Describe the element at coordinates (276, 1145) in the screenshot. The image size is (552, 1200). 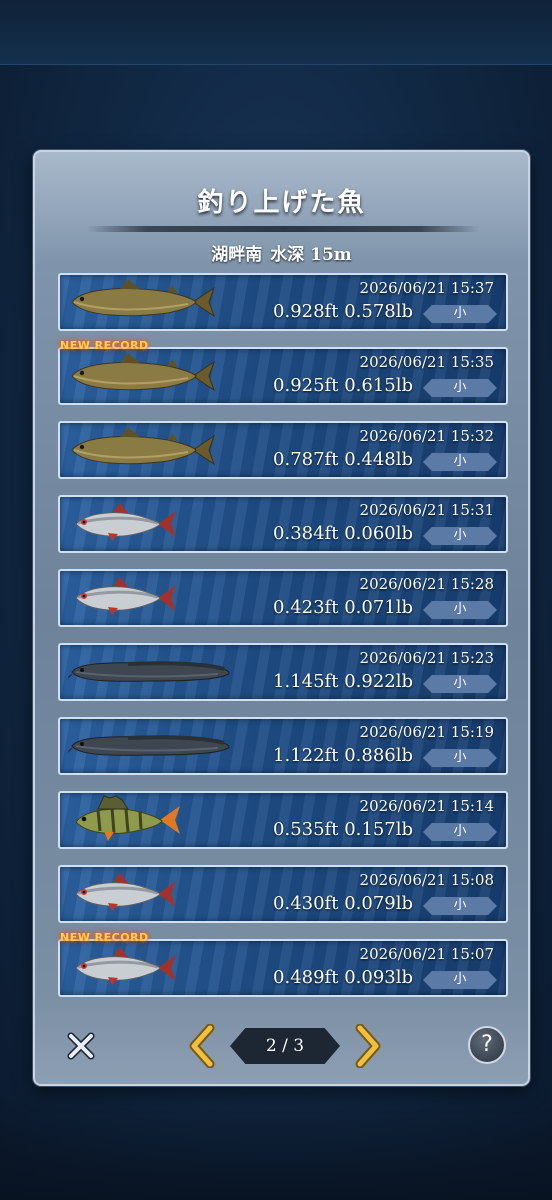
I see `background-shade` at that location.